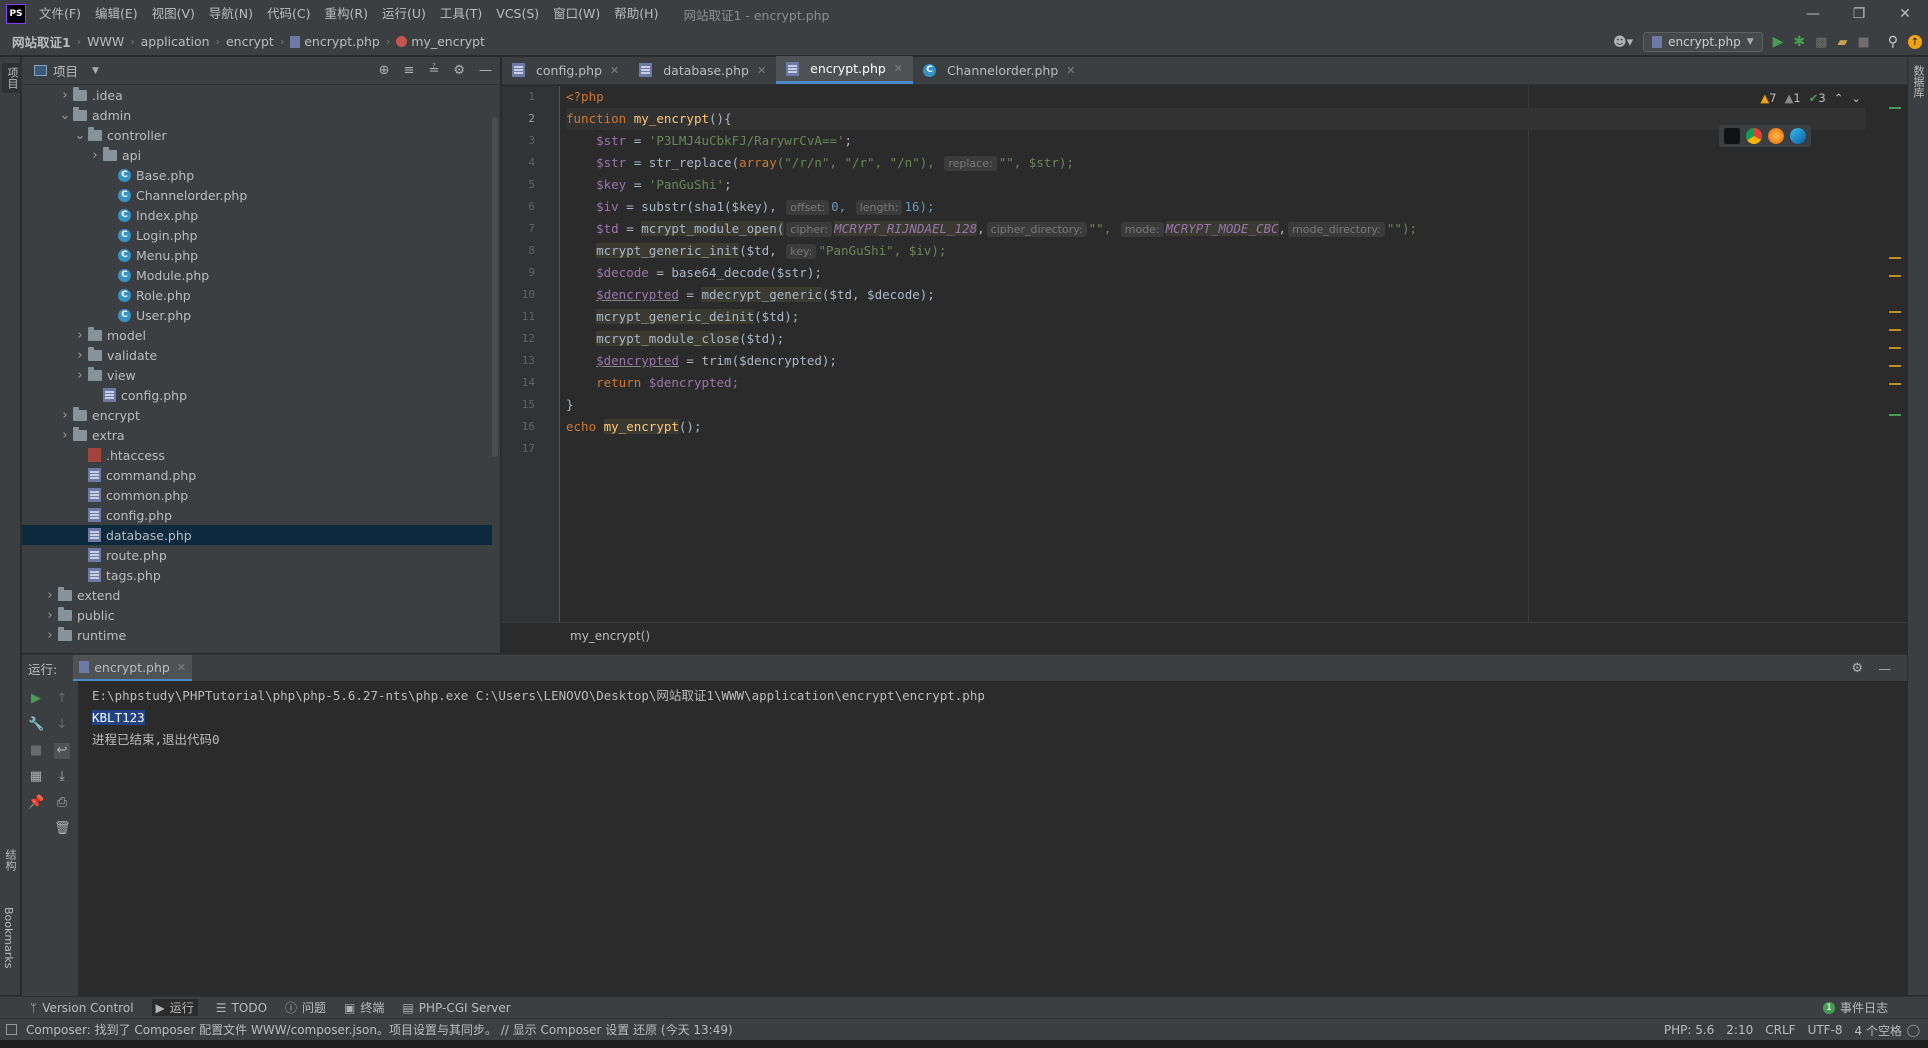  What do you see at coordinates (1859, 14) in the screenshot?
I see `restore-icon: ❐` at bounding box center [1859, 14].